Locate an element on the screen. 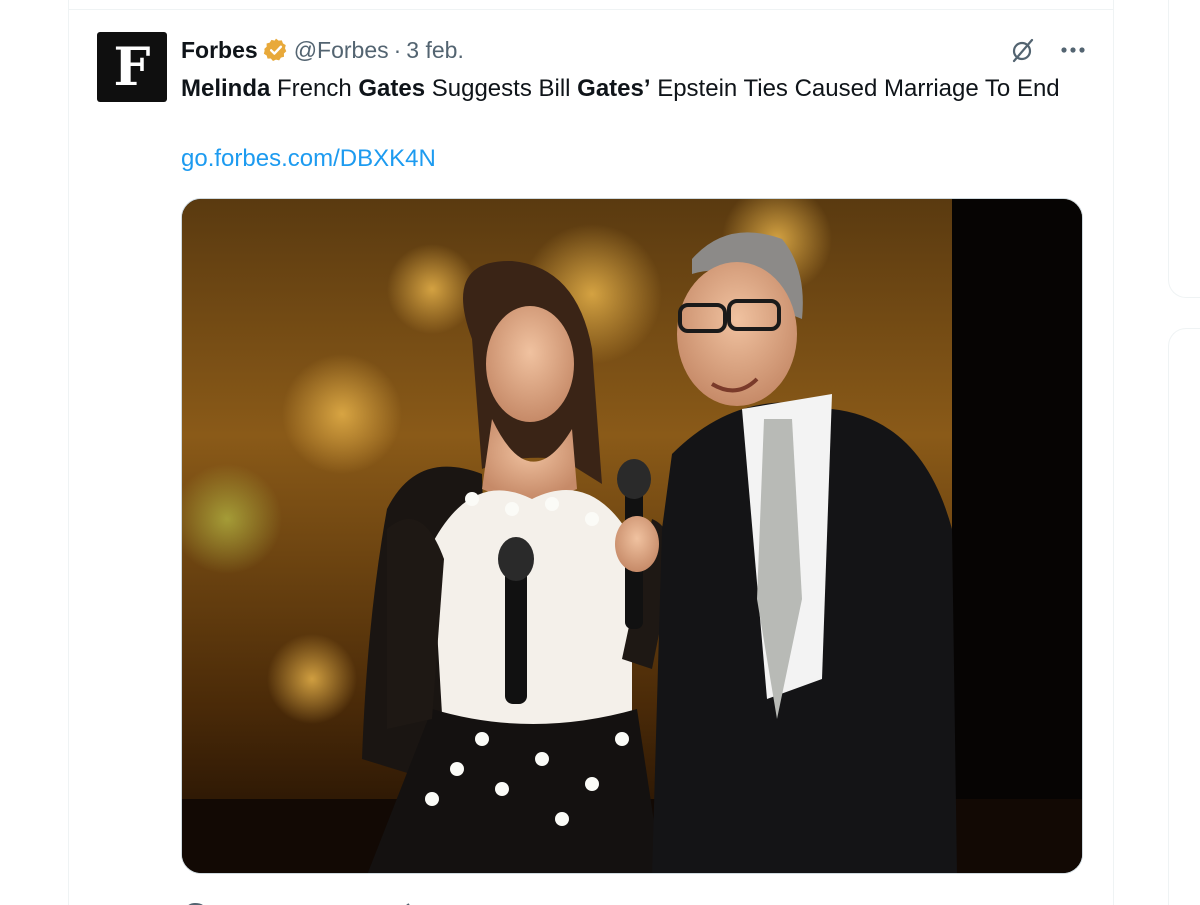 The image size is (1200, 905). avatar-letter: F is located at coordinates (132, 67).